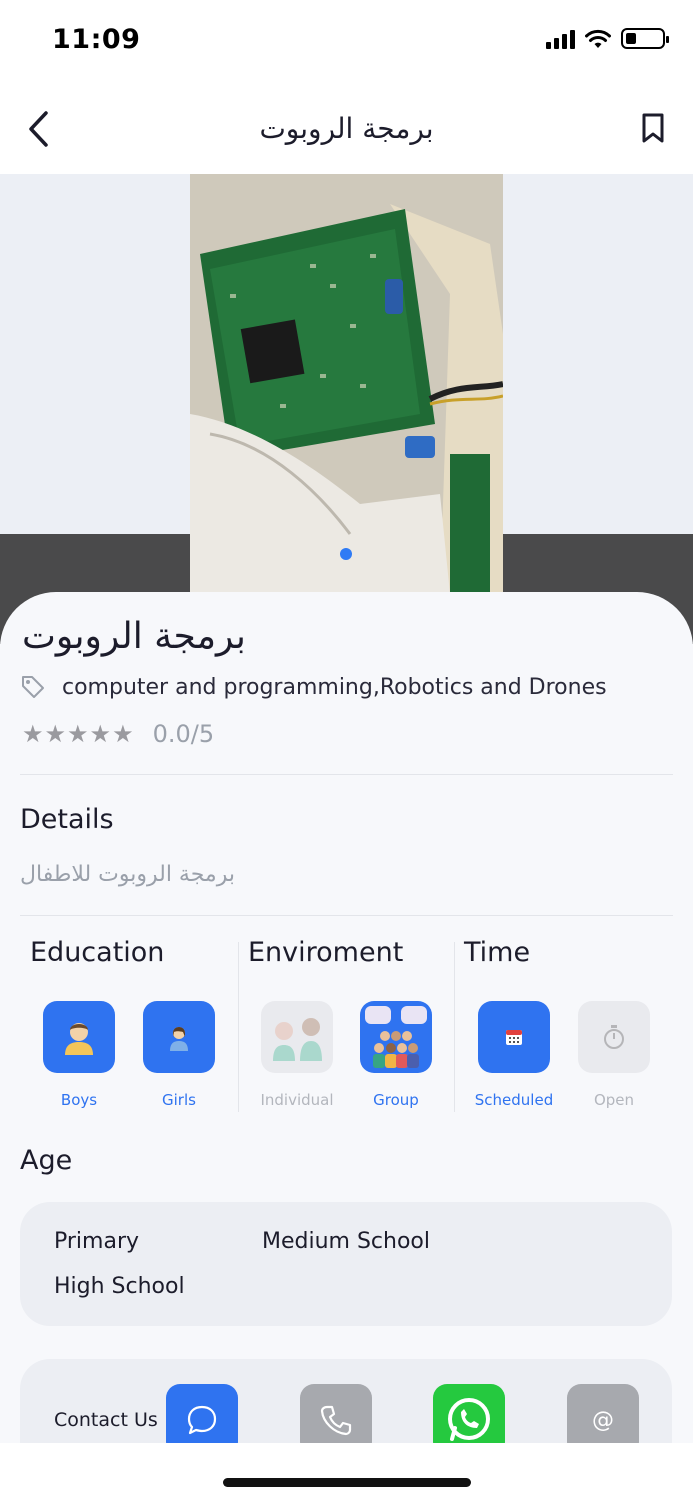 This screenshot has height=1500, width=693. I want to click on home-indicator, so click(347, 1482).